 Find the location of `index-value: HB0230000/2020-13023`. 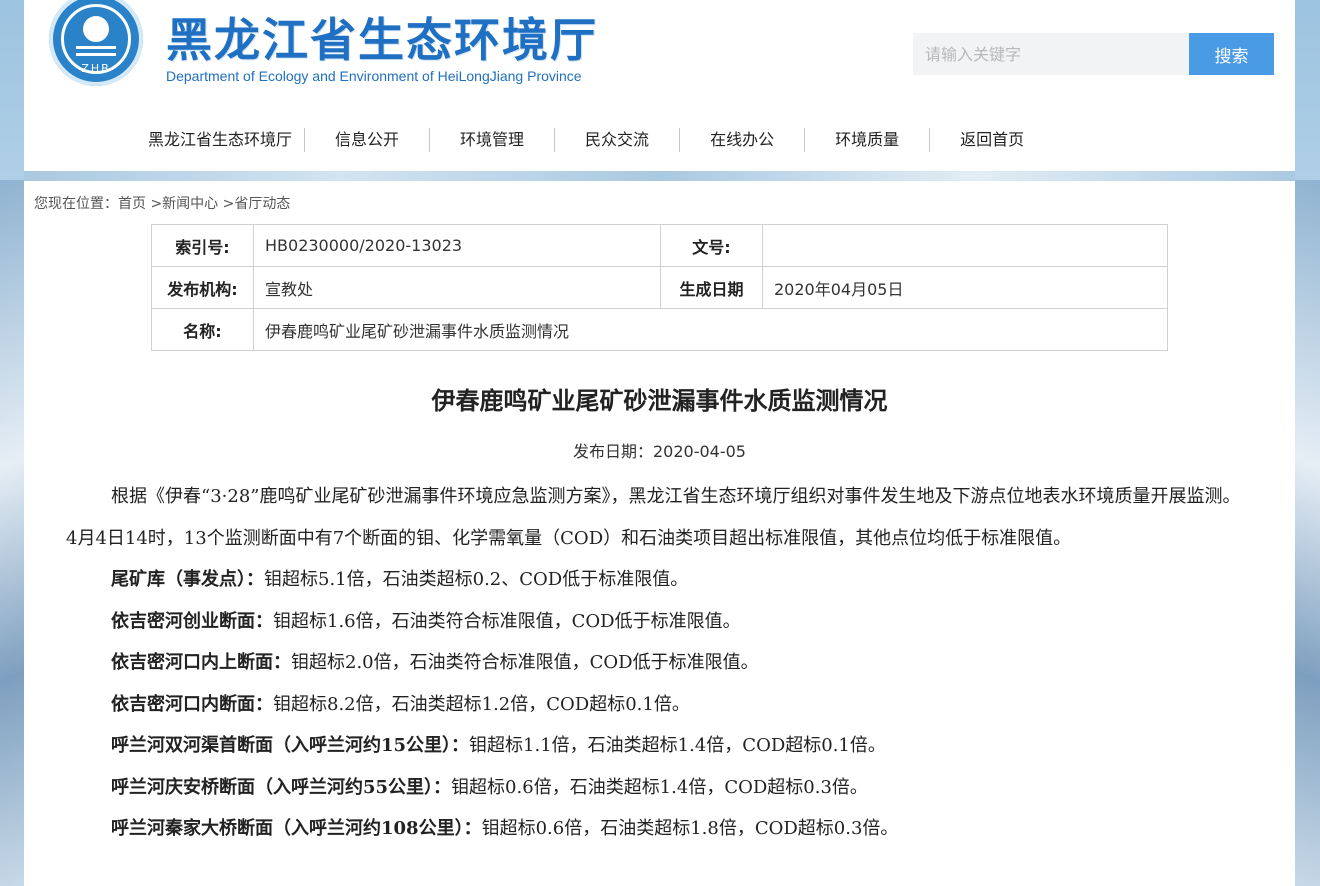

index-value: HB0230000/2020-13023 is located at coordinates (457, 245).